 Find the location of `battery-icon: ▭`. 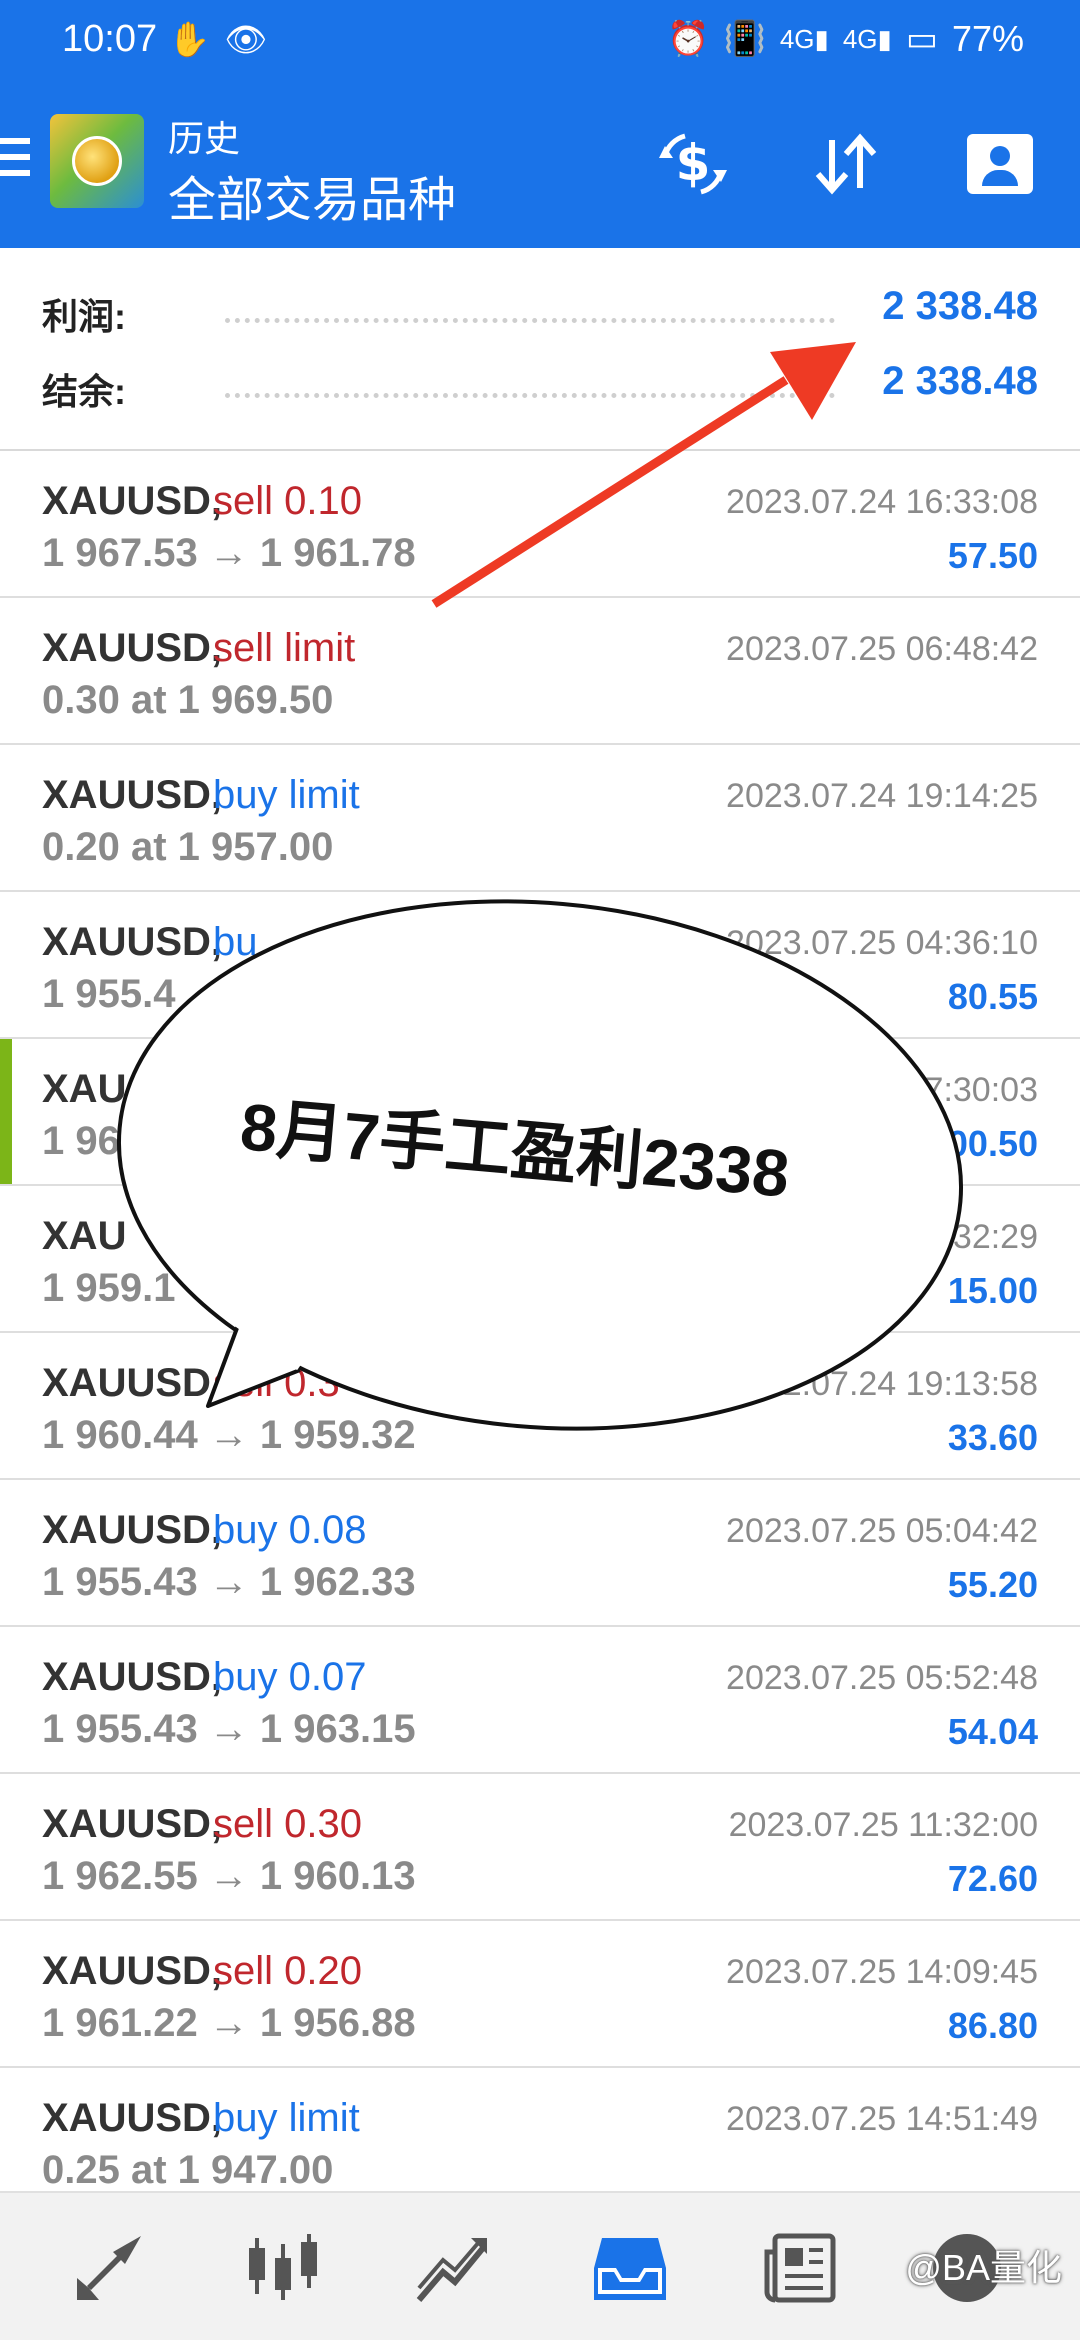

battery-icon: ▭ is located at coordinates (921, 39).